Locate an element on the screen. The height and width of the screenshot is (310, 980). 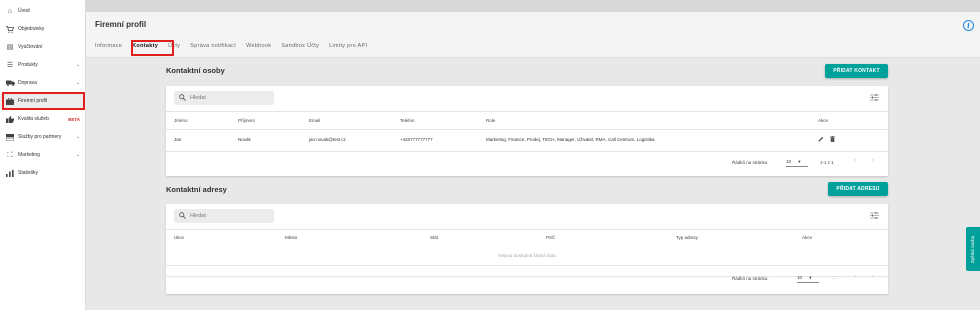
sidebar-item-marketing: ⛶ Marketing ⌄ is located at coordinates (43, 155).